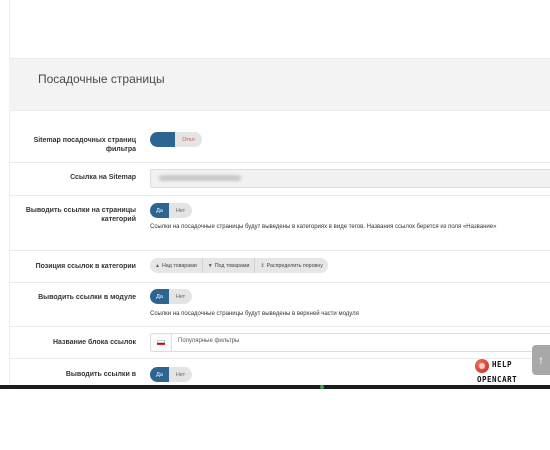 The height and width of the screenshot is (450, 550). Describe the element at coordinates (159, 296) in the screenshot. I see `show-links-module-yes: Да` at that location.